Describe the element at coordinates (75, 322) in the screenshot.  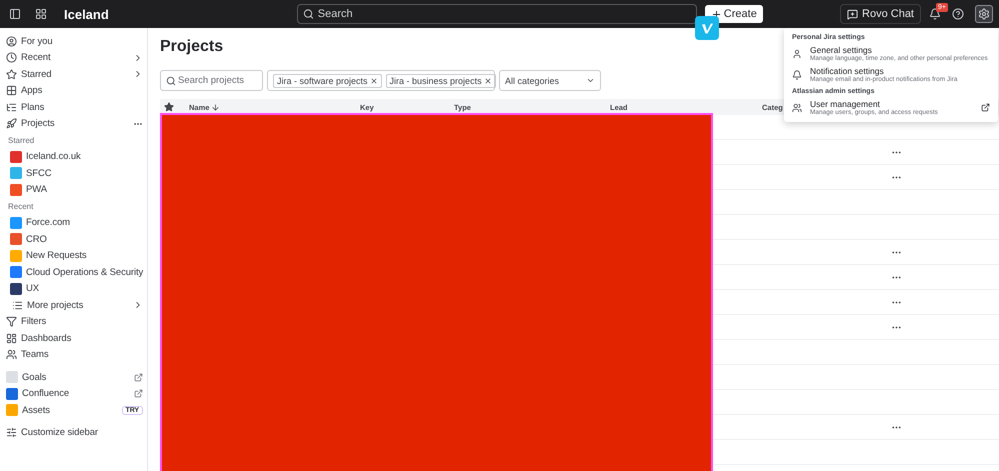
I see `nav-item: Filters` at that location.